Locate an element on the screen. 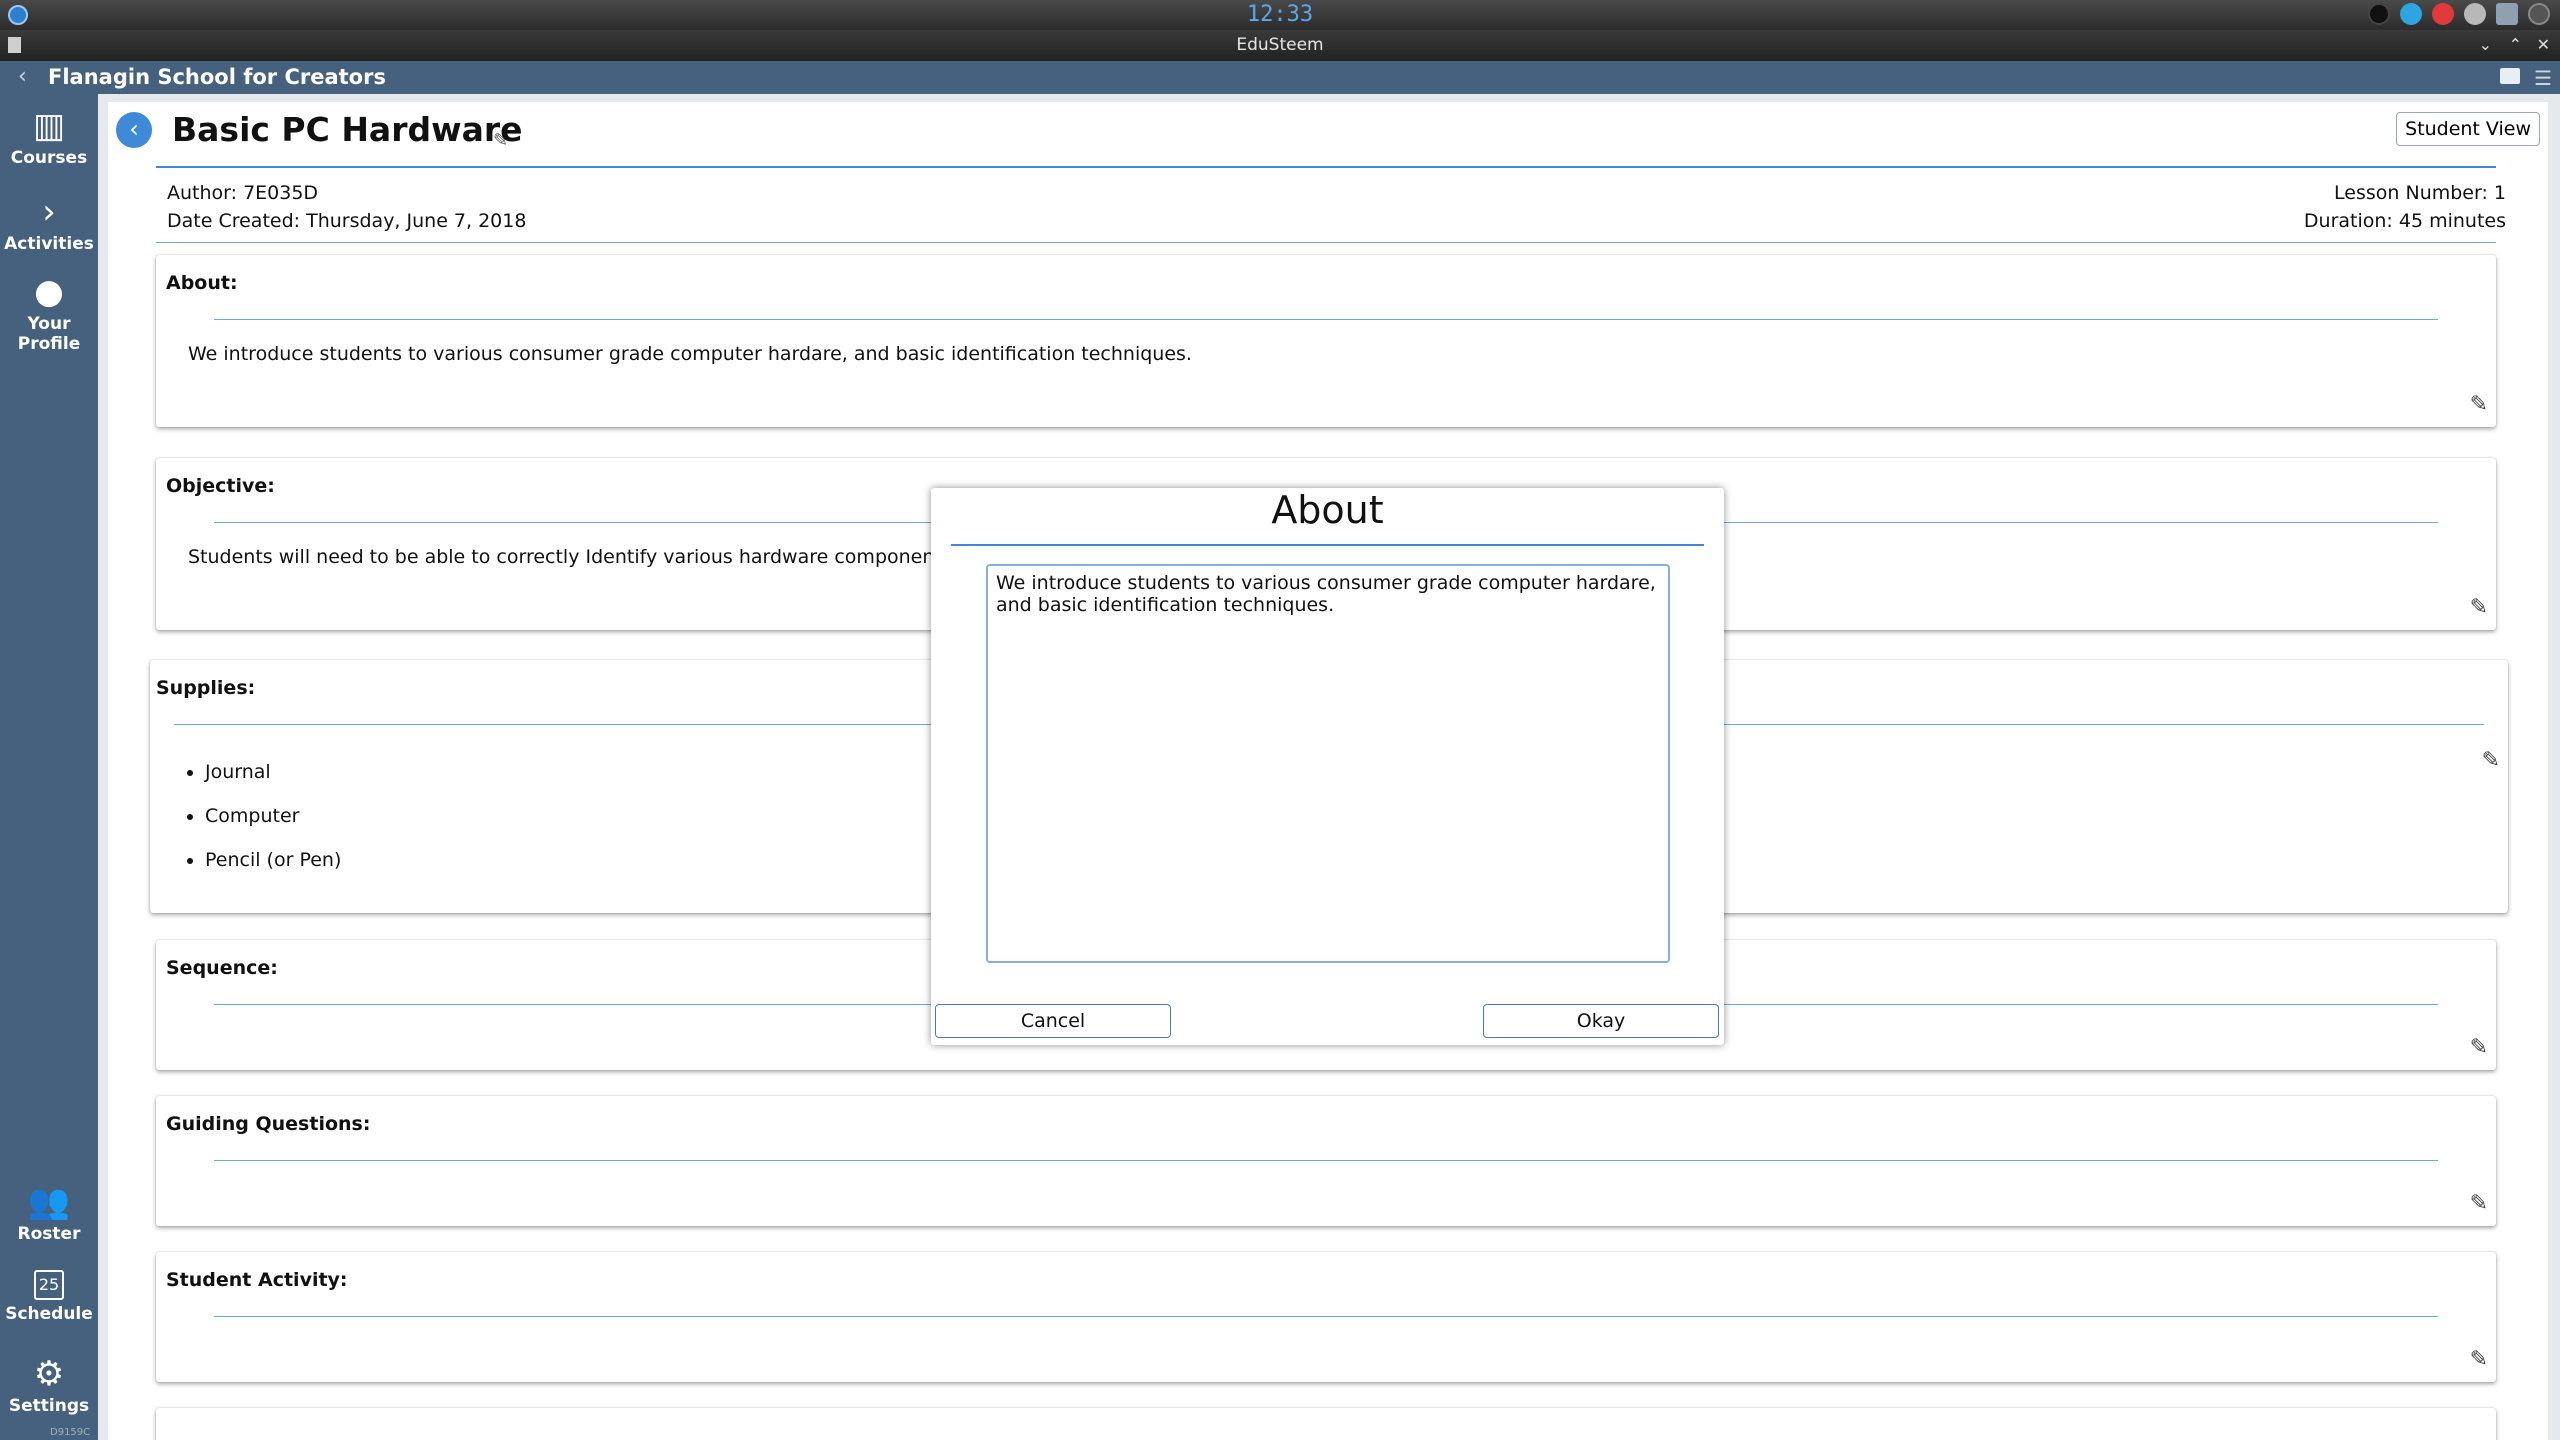 The image size is (2560, 1440). student-view-button: Student View is located at coordinates (2468, 129).